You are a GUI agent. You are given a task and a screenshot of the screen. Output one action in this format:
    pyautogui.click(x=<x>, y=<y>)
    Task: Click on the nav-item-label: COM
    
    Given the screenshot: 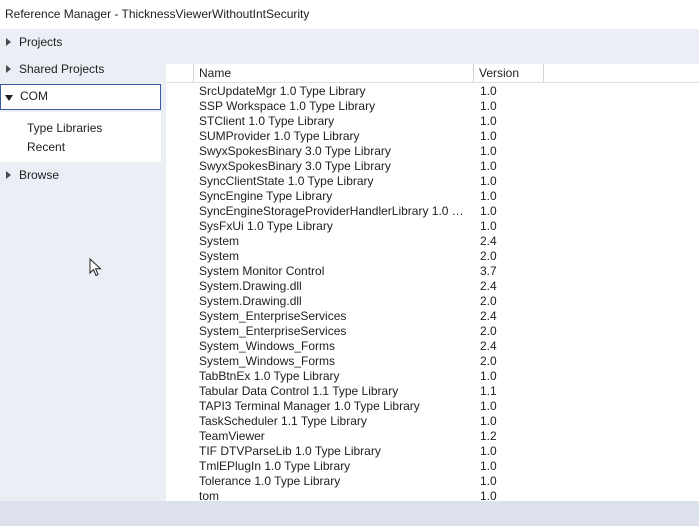 What is the action you would take?
    pyautogui.click(x=34, y=96)
    